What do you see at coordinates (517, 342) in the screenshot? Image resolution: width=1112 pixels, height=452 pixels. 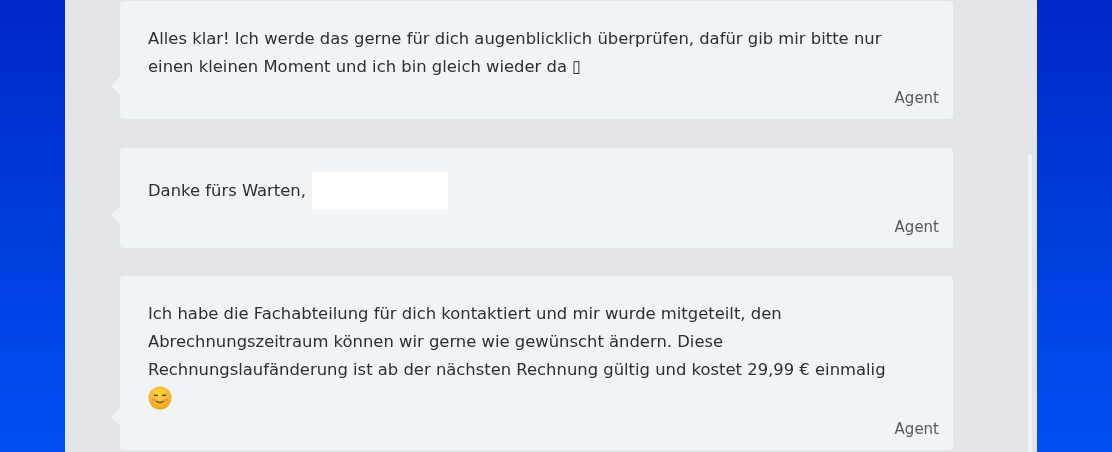 I see `message-text: Ich habe die Fachabteilung für dich kontaktiert und mir wurde mitgeteilt, den Abrechnungszeitraum können wir gerne wie gewünscht ändern. Diese Rechnungslaufänderung ist ab der nächsten Rechnung gültig und kostet 29,99 € einmalig` at bounding box center [517, 342].